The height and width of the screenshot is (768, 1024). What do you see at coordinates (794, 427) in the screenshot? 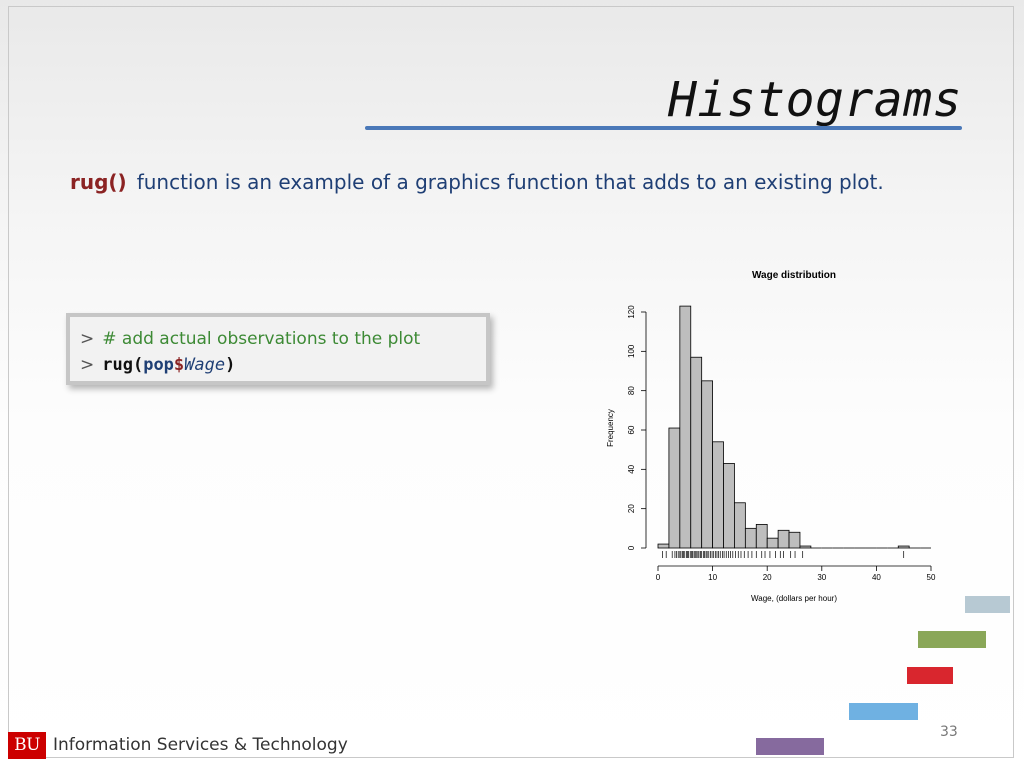
I see `histogram-bars` at bounding box center [794, 427].